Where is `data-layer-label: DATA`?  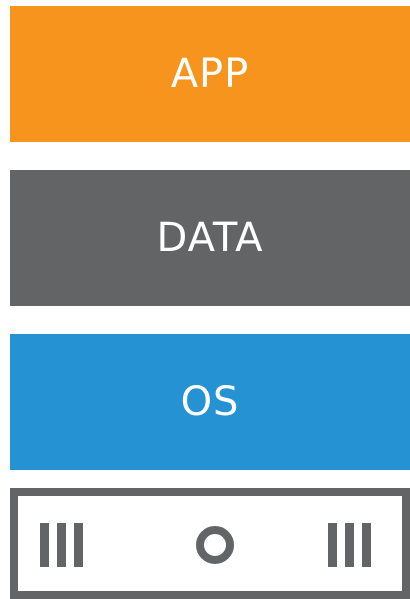 data-layer-label: DATA is located at coordinates (210, 238).